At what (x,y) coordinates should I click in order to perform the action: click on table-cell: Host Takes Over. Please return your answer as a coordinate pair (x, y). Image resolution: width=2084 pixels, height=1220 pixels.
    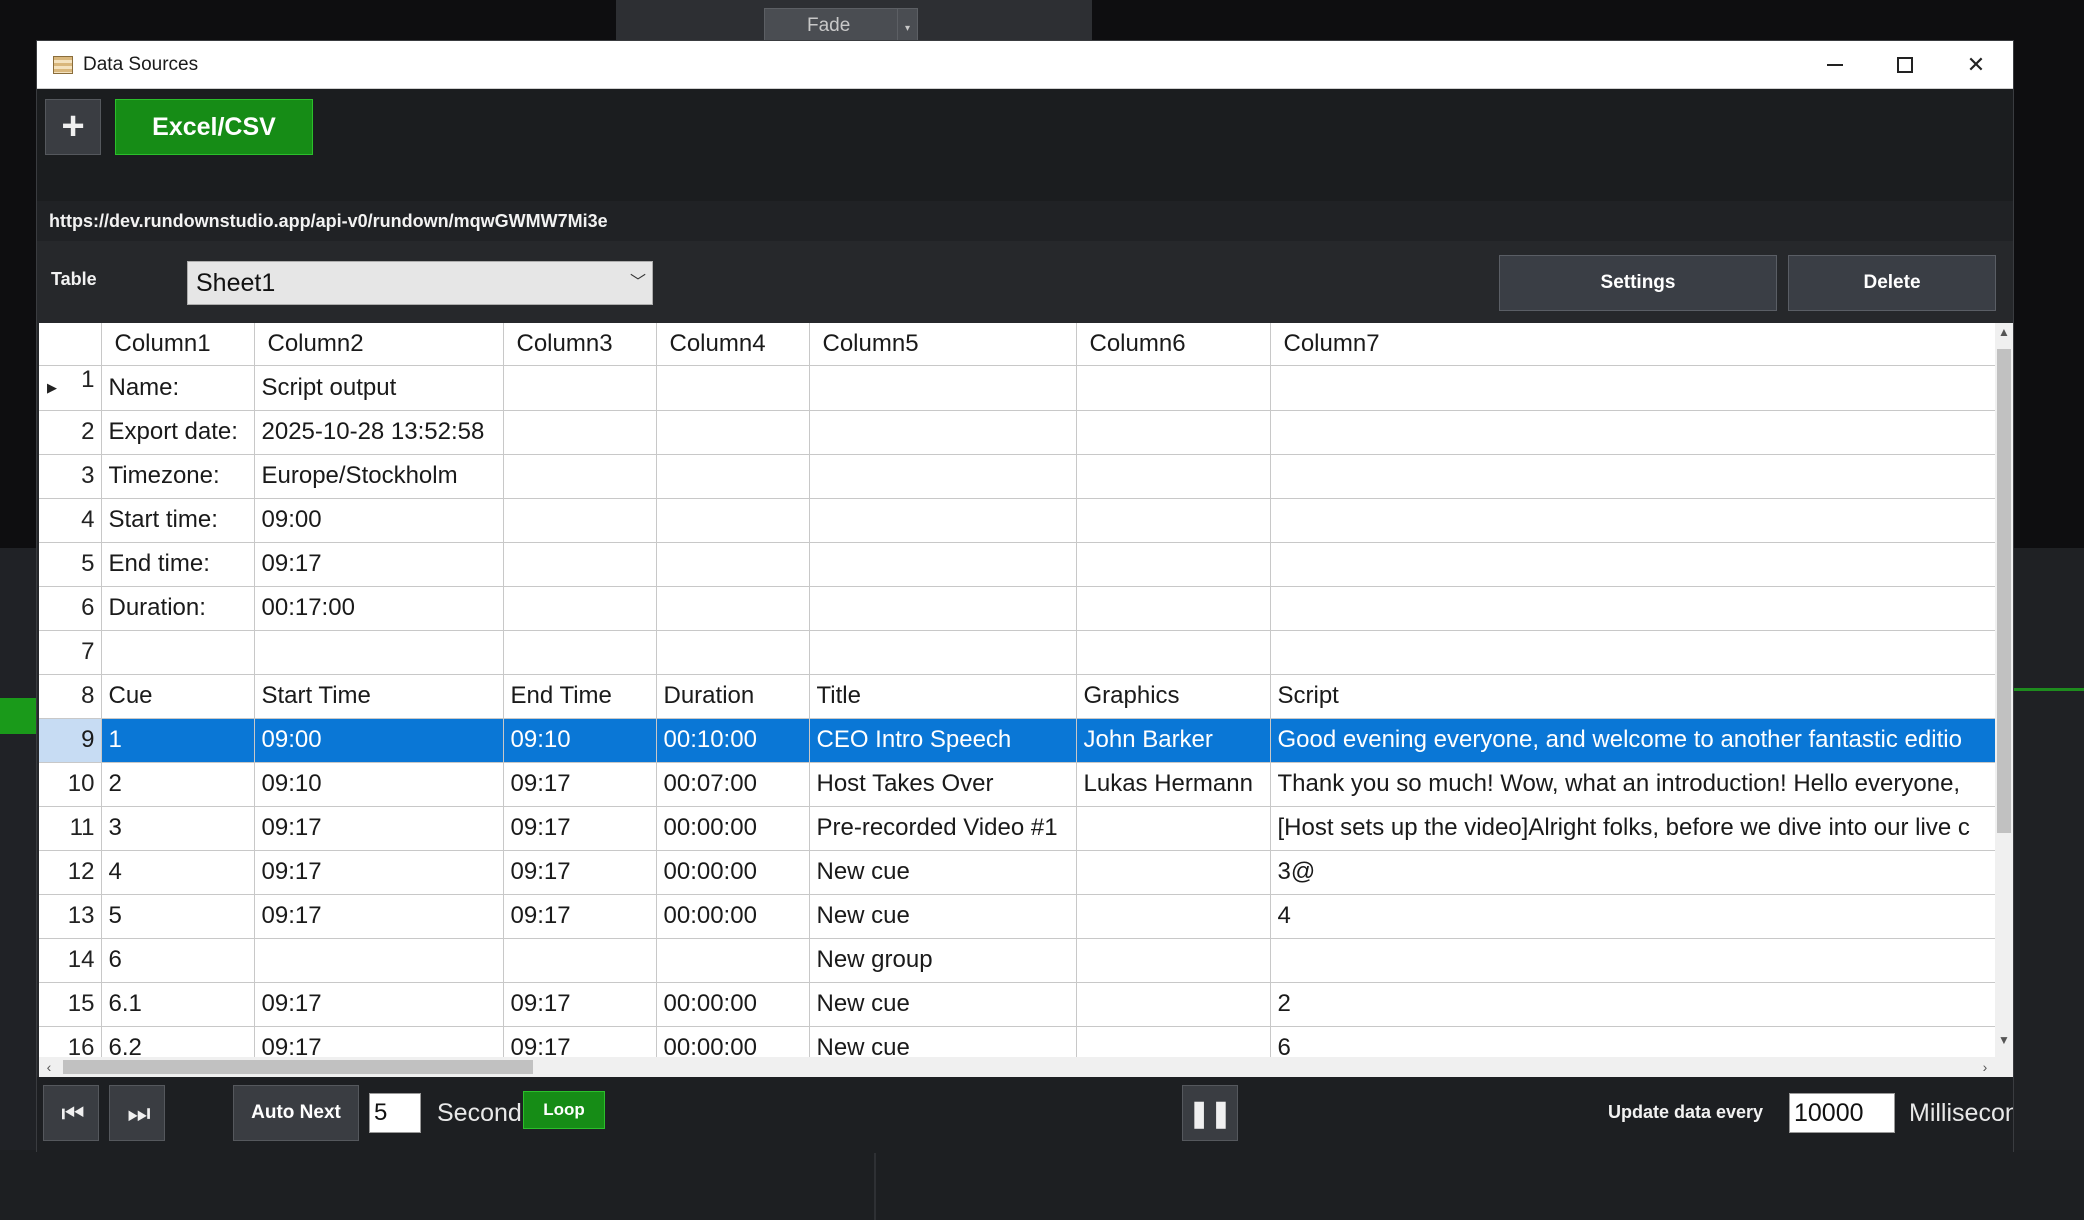
    Looking at the image, I should click on (943, 784).